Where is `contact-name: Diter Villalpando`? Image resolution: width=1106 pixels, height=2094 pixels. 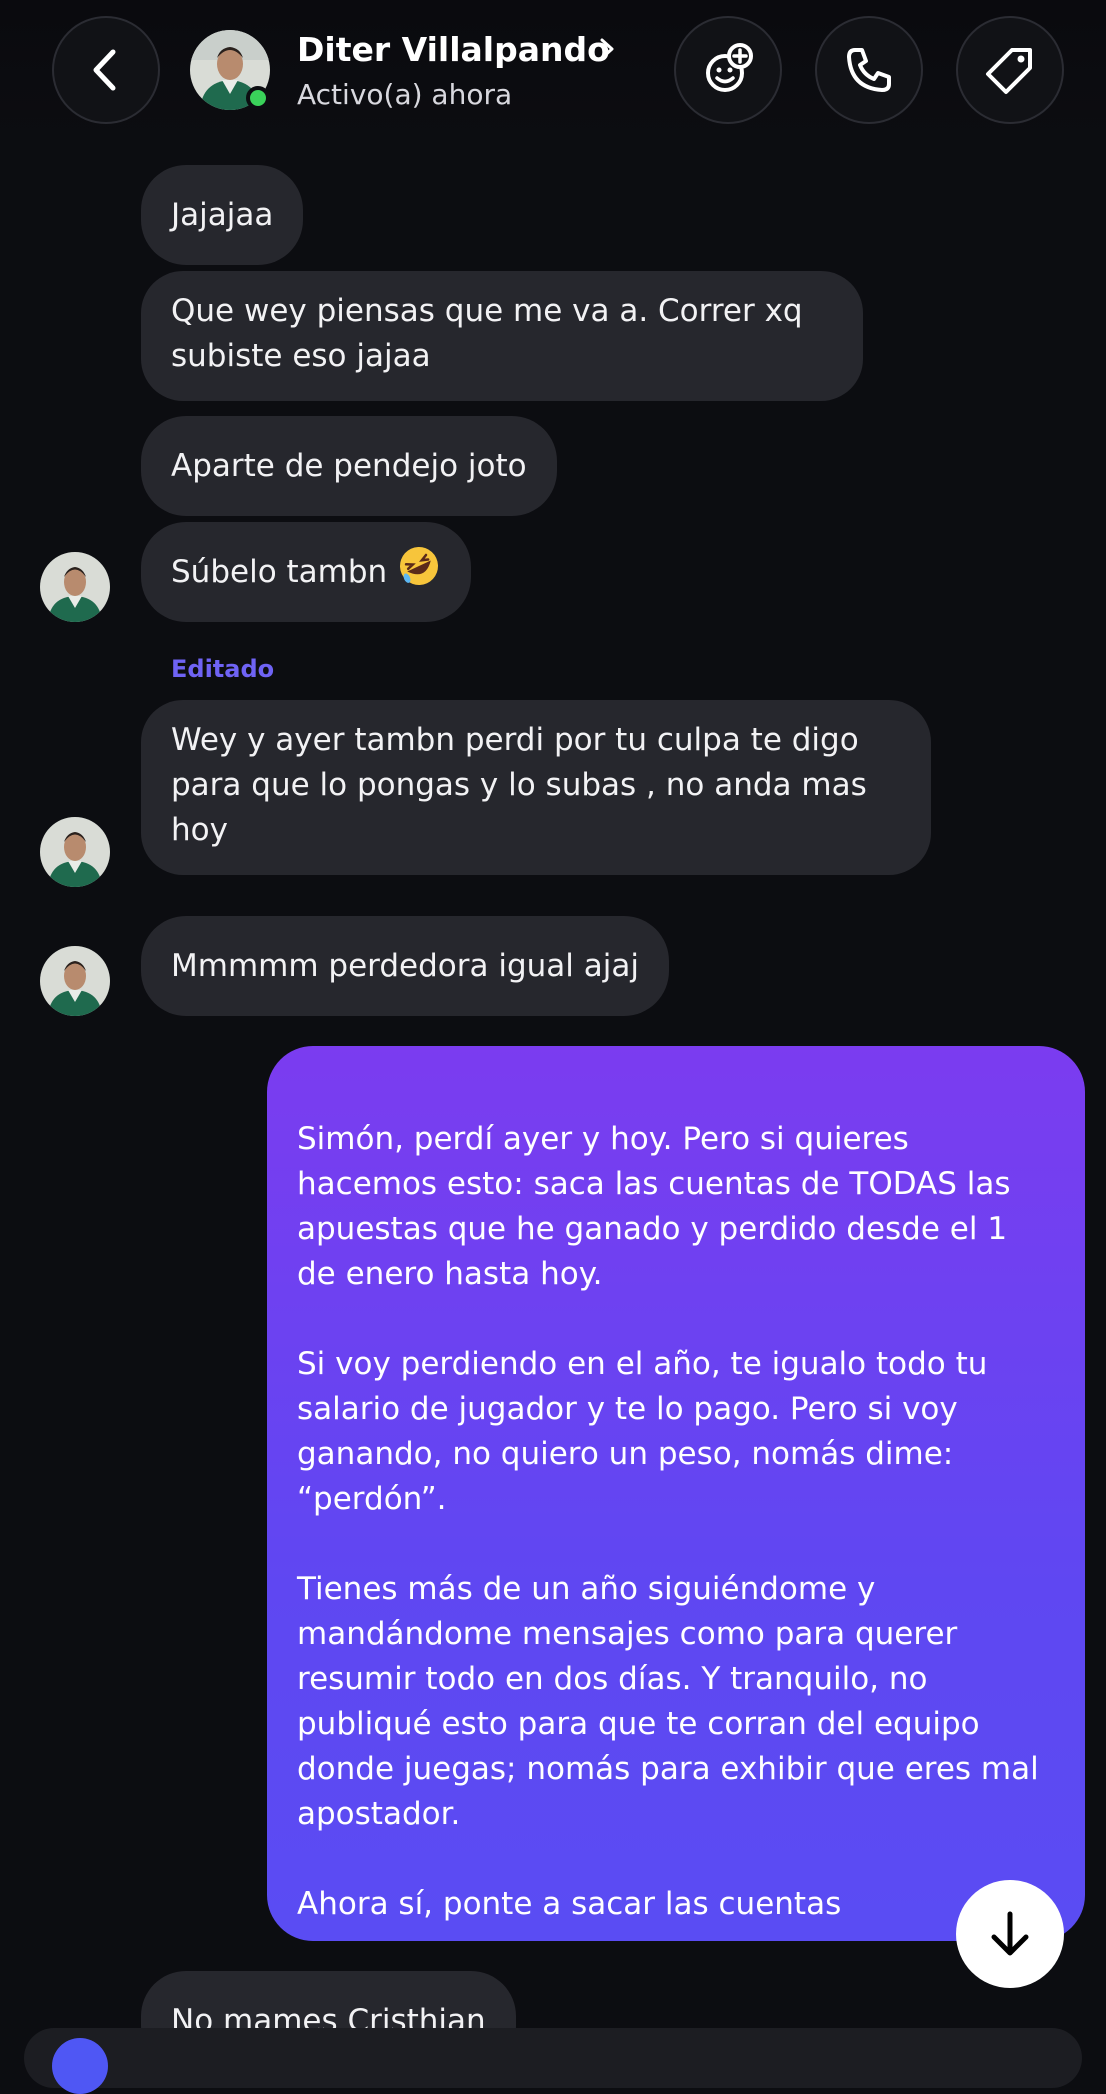
contact-name: Diter Villalpando is located at coordinates (453, 49).